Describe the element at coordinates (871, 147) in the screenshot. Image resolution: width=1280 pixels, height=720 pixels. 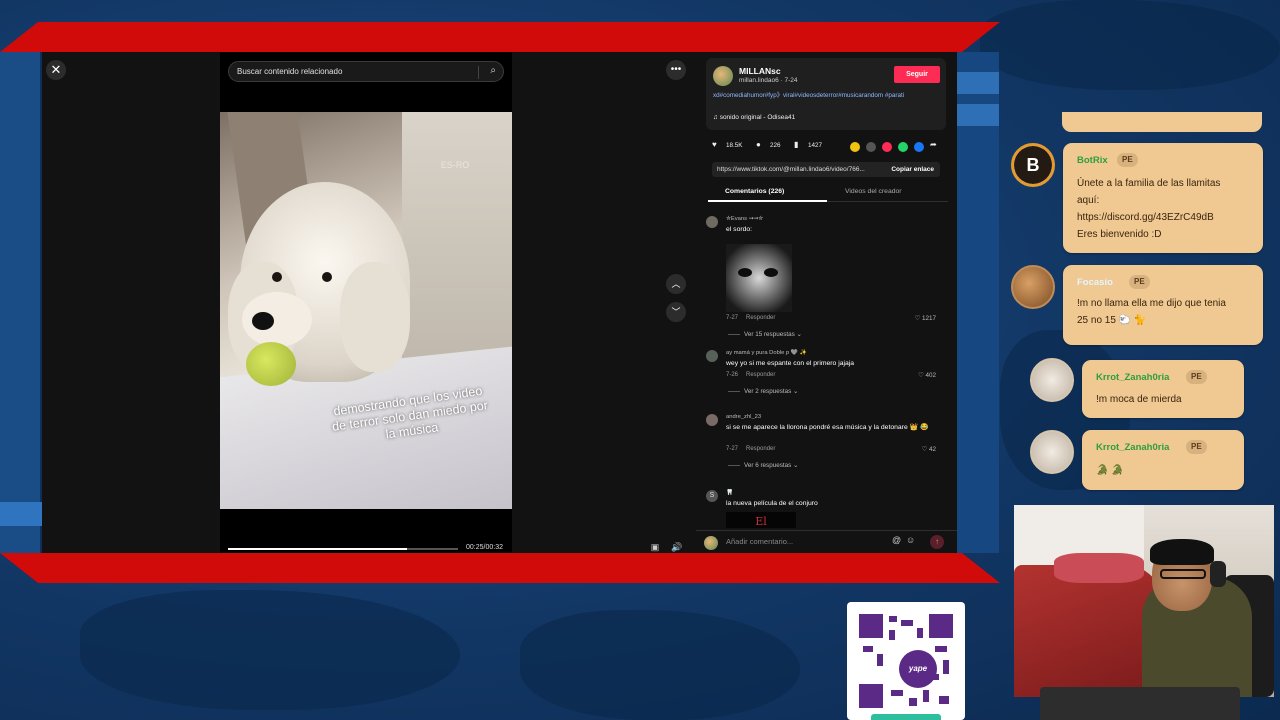
I see `embed-icon` at that location.